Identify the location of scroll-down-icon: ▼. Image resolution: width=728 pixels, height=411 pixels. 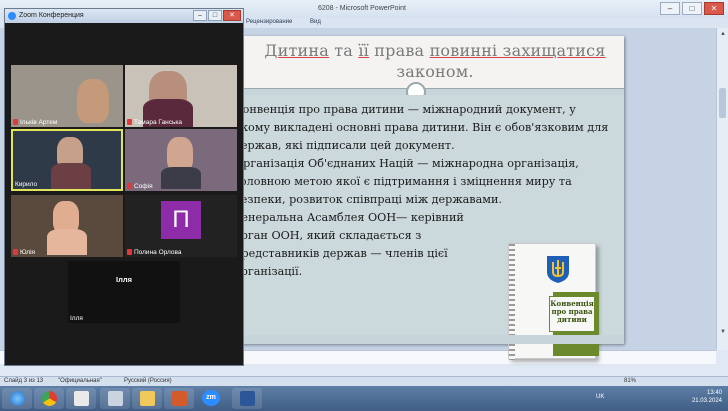
(723, 332).